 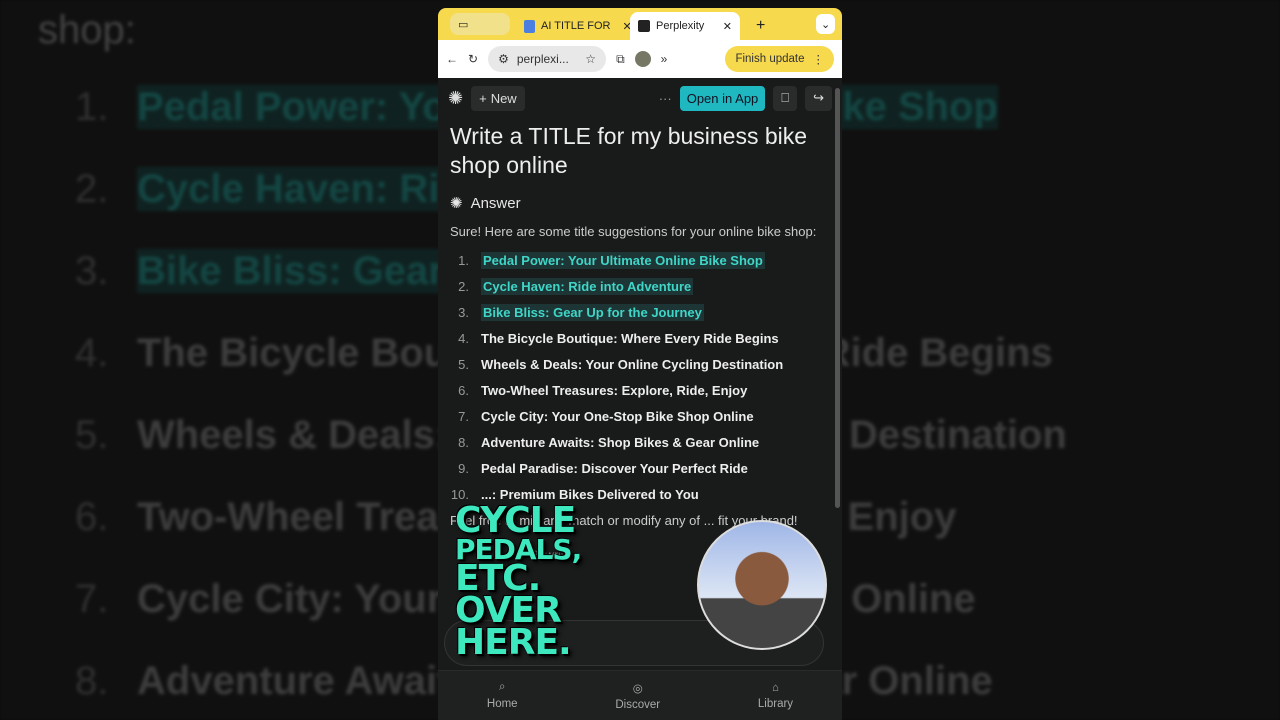 What do you see at coordinates (637, 688) in the screenshot?
I see `globe-icon: ◎` at bounding box center [637, 688].